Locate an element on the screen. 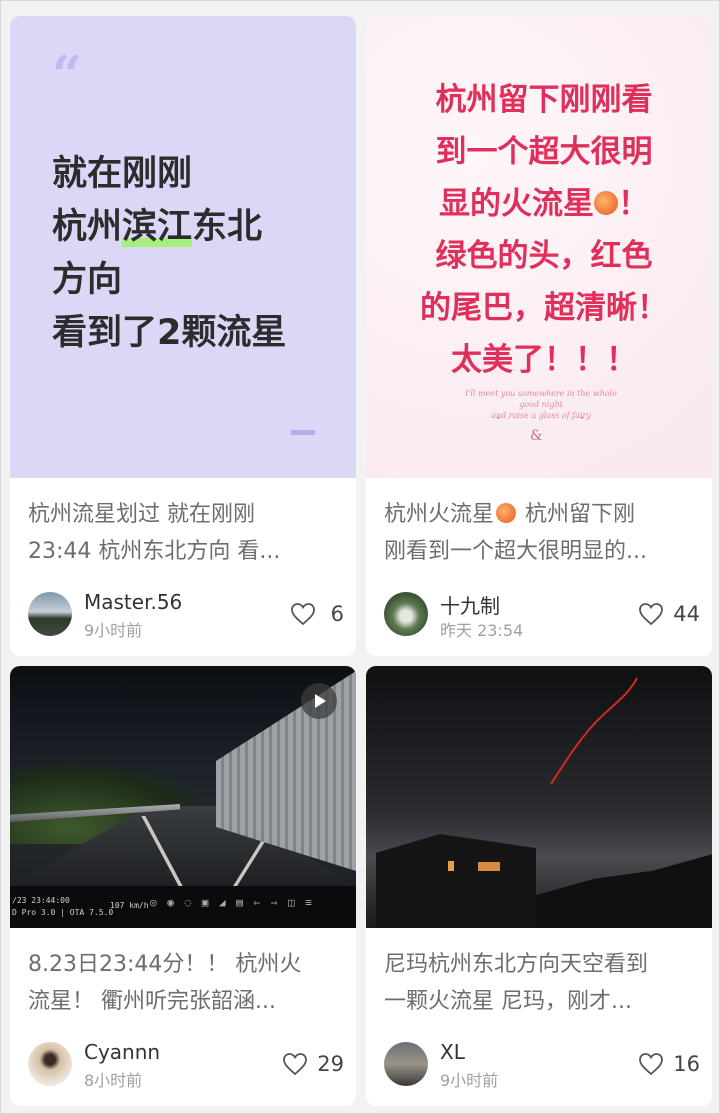  author-row: Cyannn 8小时前 29 is located at coordinates (188, 1065).